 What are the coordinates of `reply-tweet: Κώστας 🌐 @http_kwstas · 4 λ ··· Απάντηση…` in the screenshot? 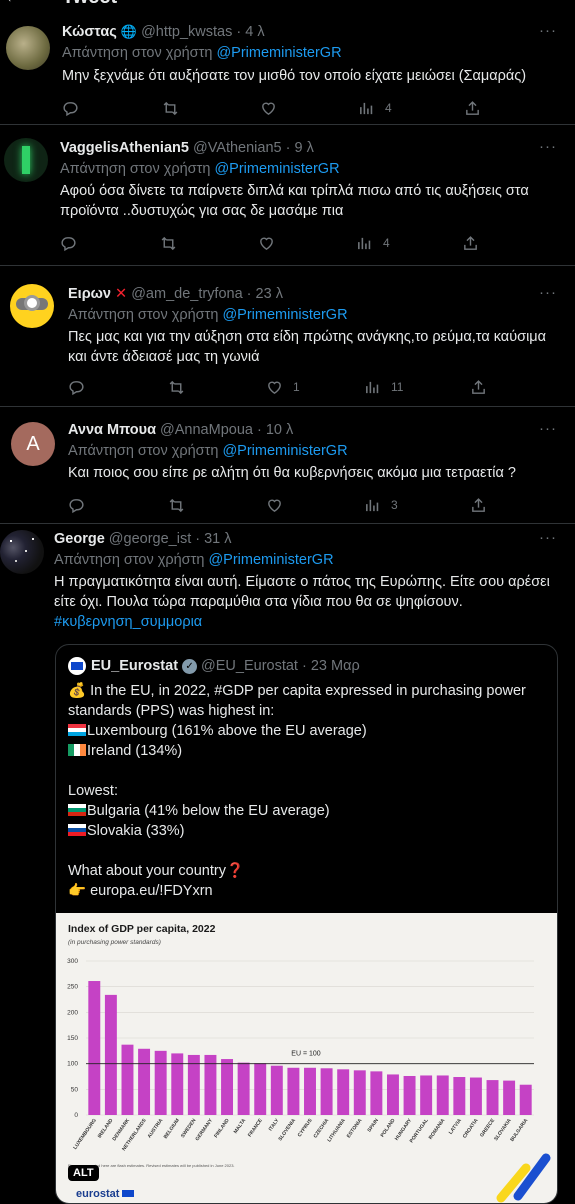 It's located at (287, 62).